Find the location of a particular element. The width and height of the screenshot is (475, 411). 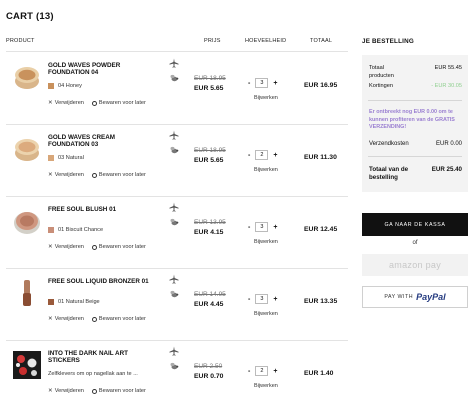

column-header-product: PRODUCT is located at coordinates (20, 41).